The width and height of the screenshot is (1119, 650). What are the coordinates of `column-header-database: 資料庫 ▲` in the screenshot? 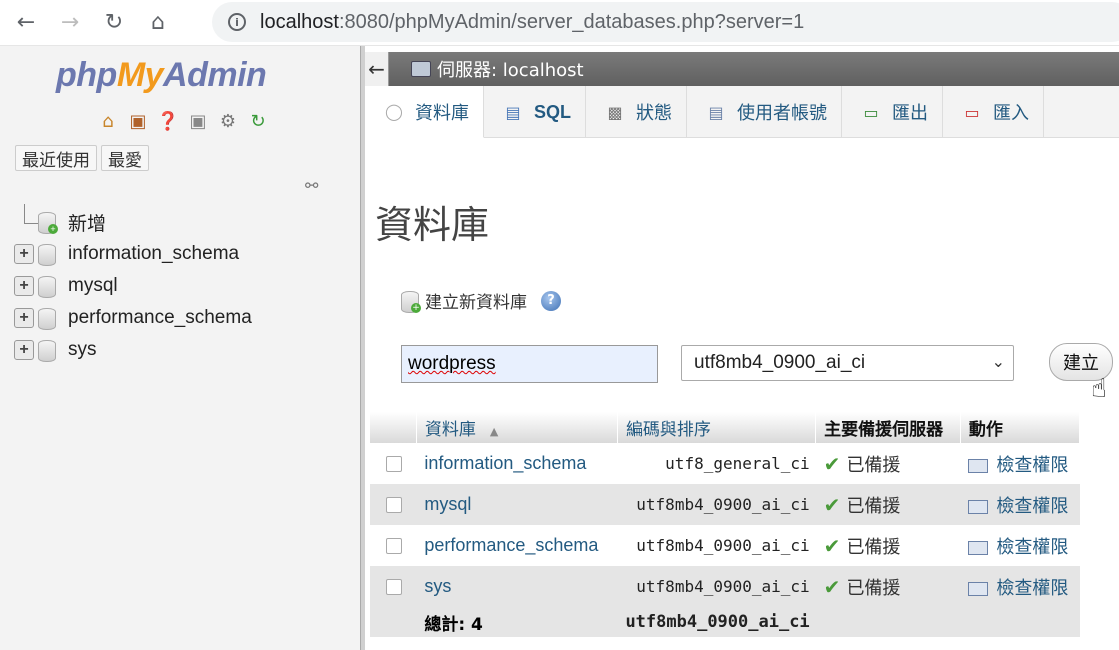 It's located at (517, 427).